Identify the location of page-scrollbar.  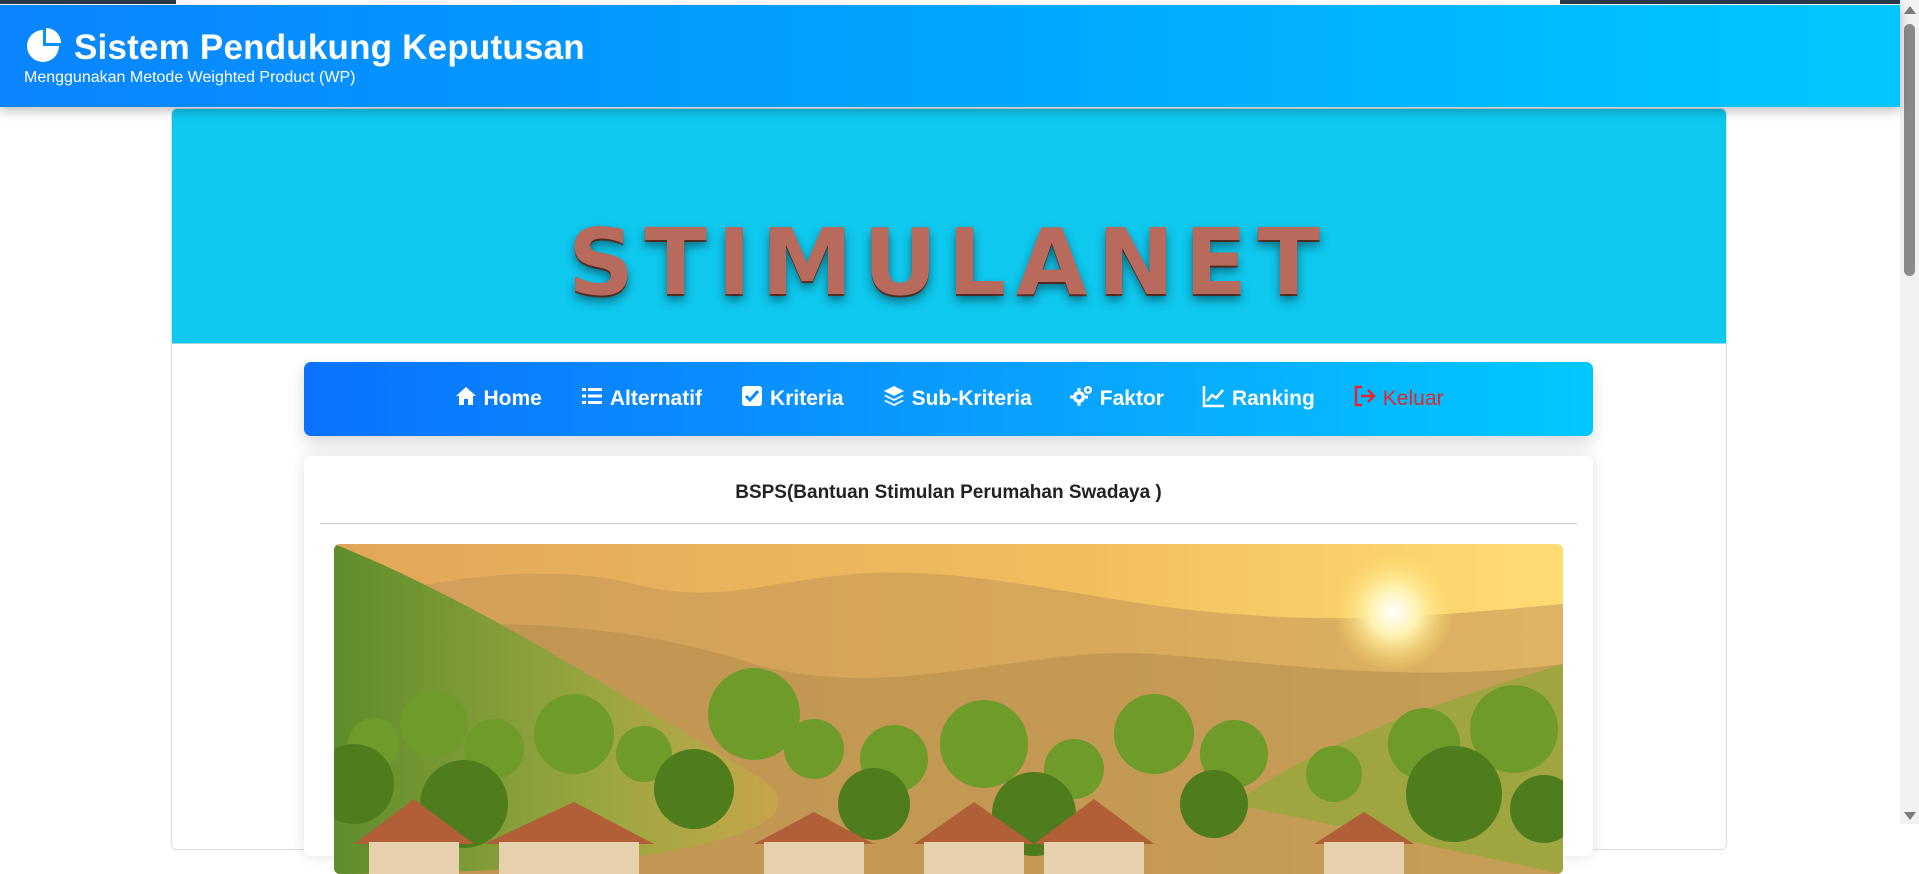
(1909, 412).